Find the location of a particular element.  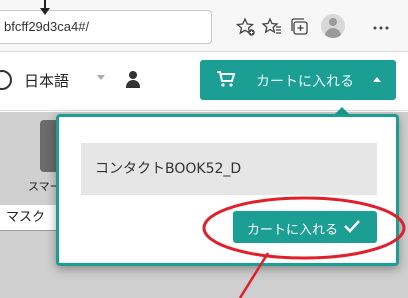

add-to-cart-label: カートに入れる is located at coordinates (293, 230).